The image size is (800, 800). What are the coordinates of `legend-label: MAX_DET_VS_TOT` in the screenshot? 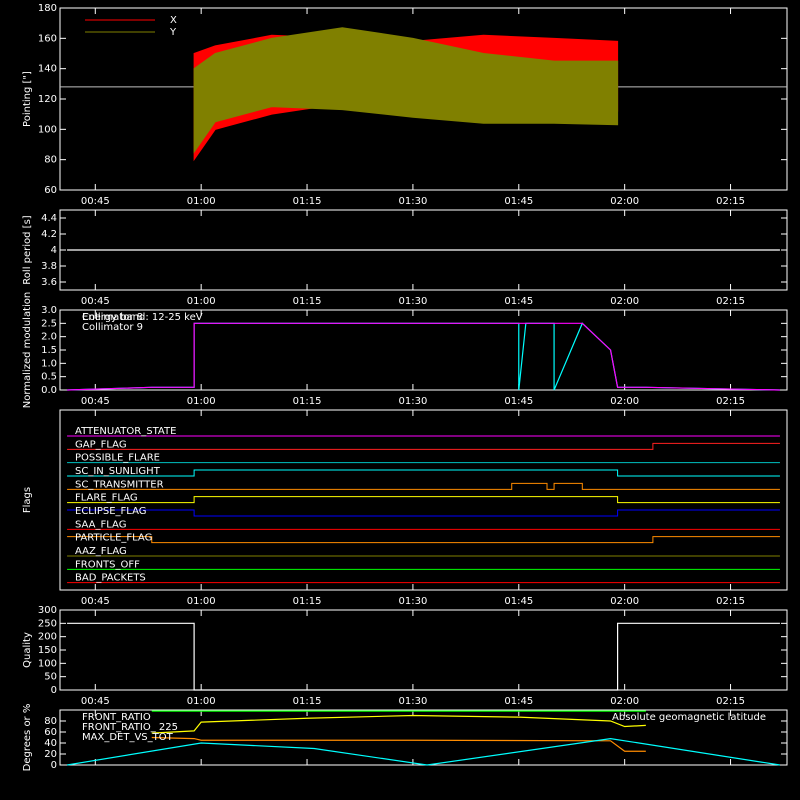 It's located at (128, 737).